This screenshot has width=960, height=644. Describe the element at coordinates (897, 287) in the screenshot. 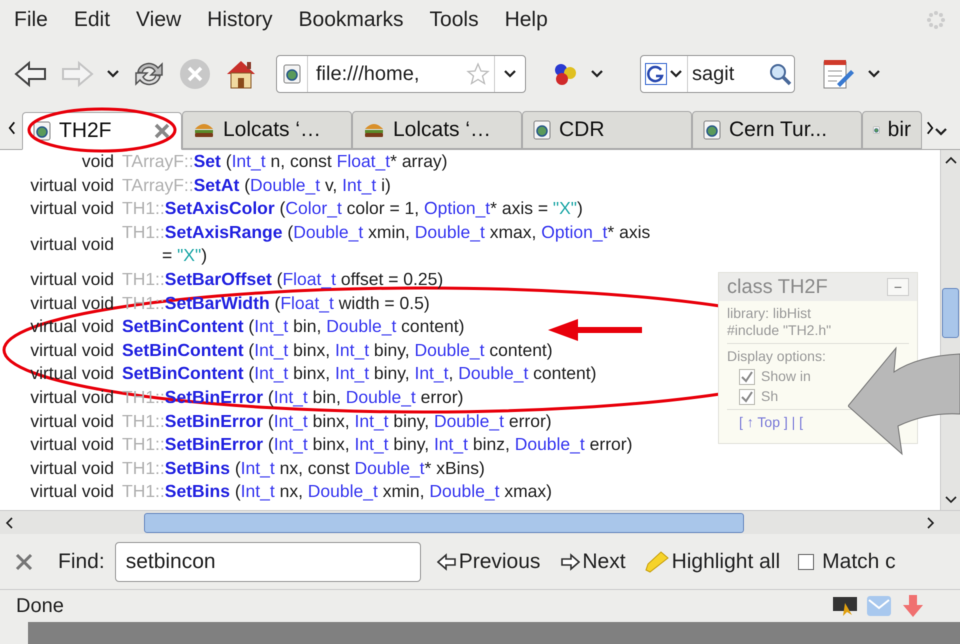

I see `minimize-button: −` at that location.